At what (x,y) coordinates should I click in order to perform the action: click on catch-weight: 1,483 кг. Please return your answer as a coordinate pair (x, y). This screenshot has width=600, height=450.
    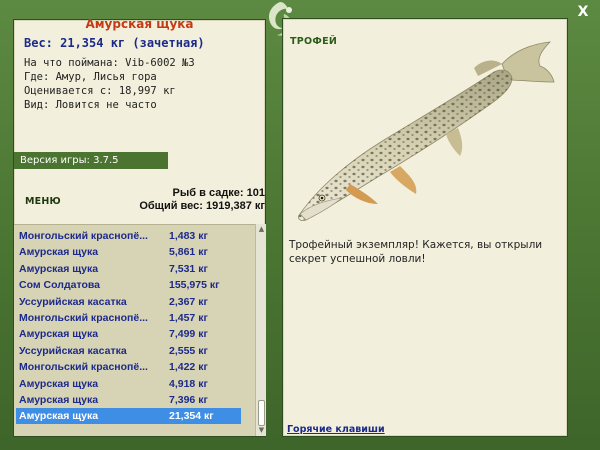
    Looking at the image, I should click on (188, 236).